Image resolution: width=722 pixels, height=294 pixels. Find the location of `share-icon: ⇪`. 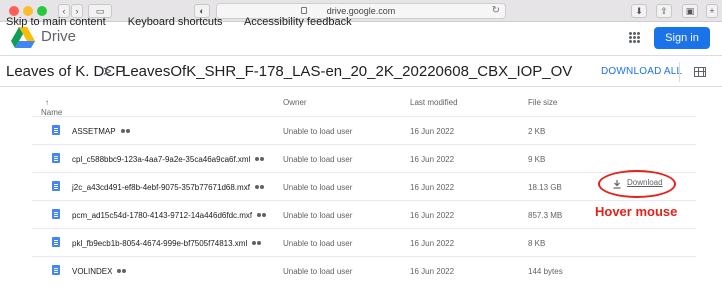

share-icon: ⇪ is located at coordinates (664, 11).